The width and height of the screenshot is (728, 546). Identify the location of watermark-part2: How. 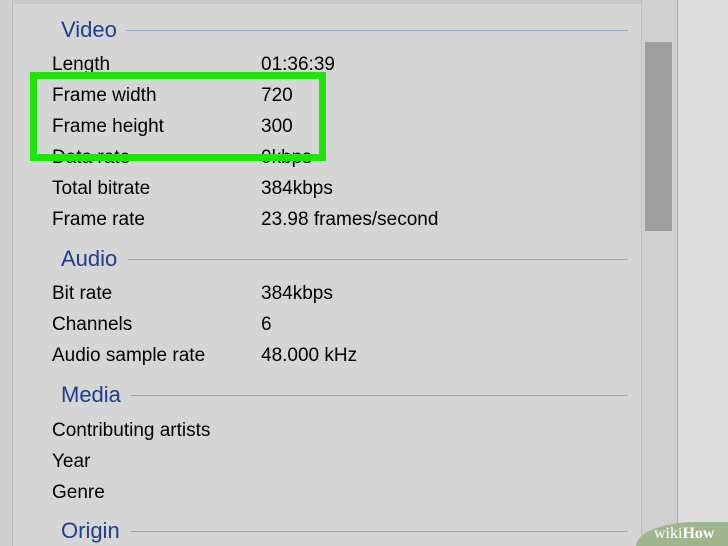
(698, 533).